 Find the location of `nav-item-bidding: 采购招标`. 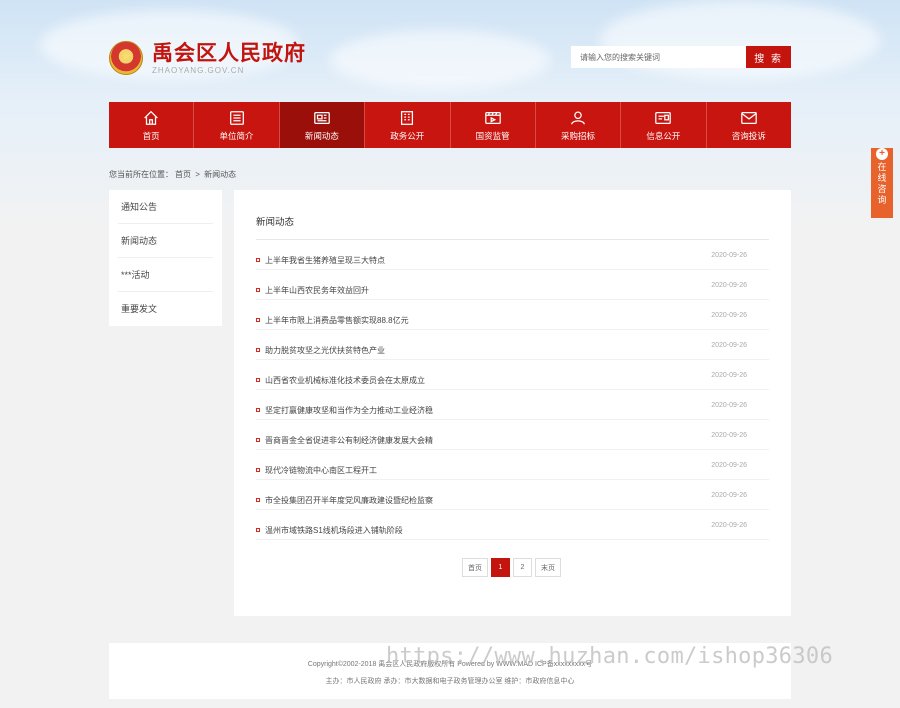

nav-item-bidding: 采购招标 is located at coordinates (579, 125).